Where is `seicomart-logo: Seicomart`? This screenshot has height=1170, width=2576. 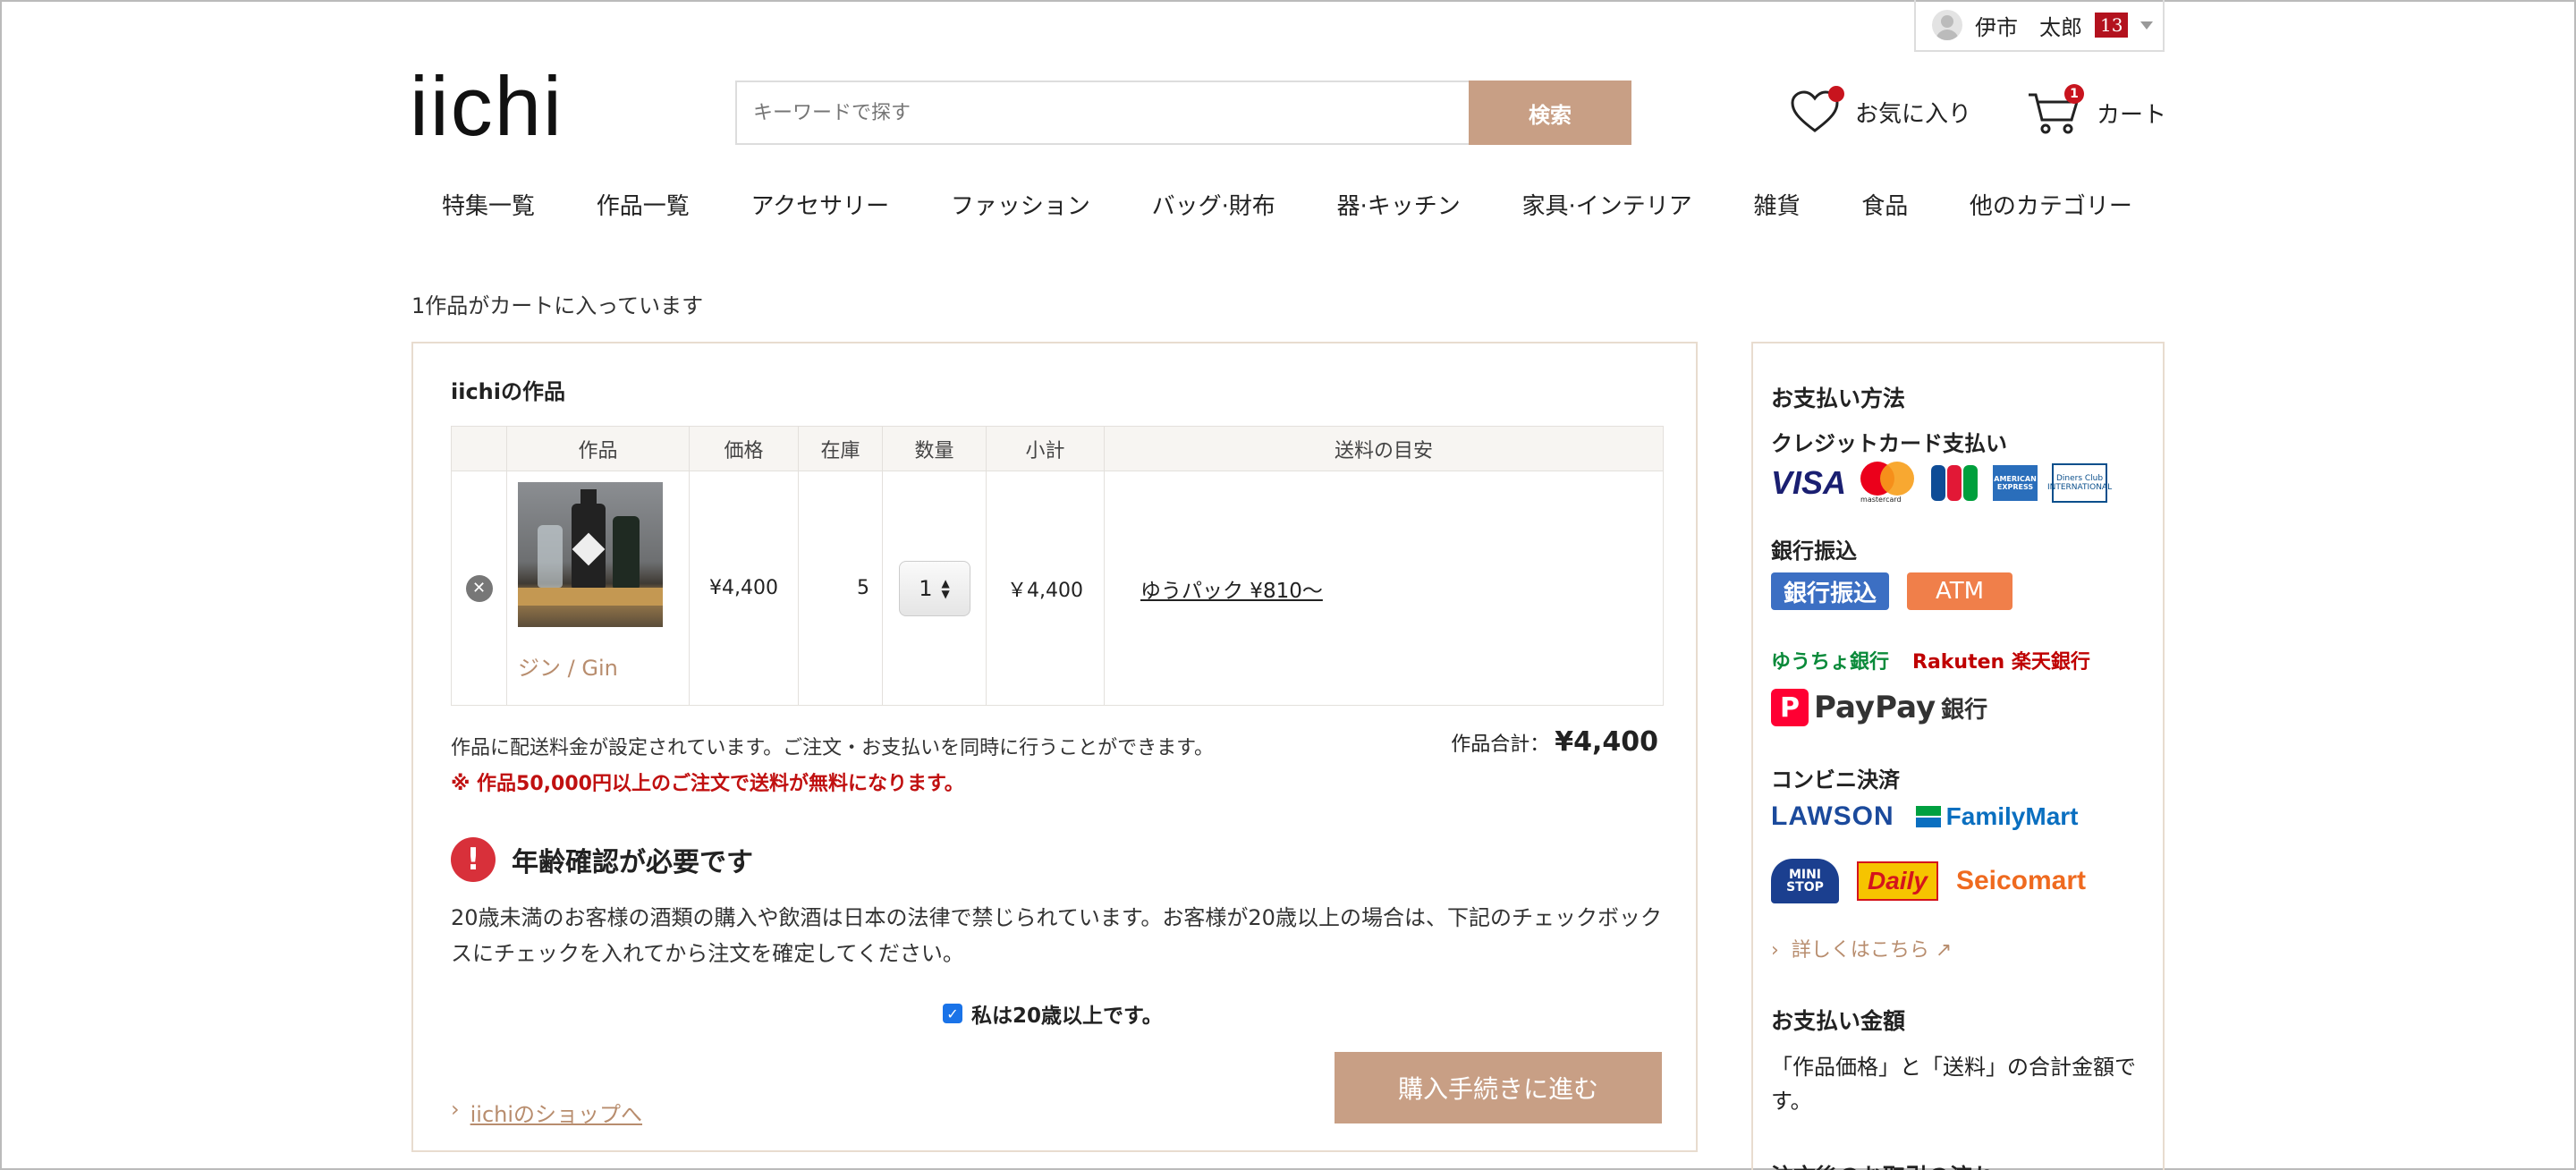
seicomart-logo: Seicomart is located at coordinates (2021, 880).